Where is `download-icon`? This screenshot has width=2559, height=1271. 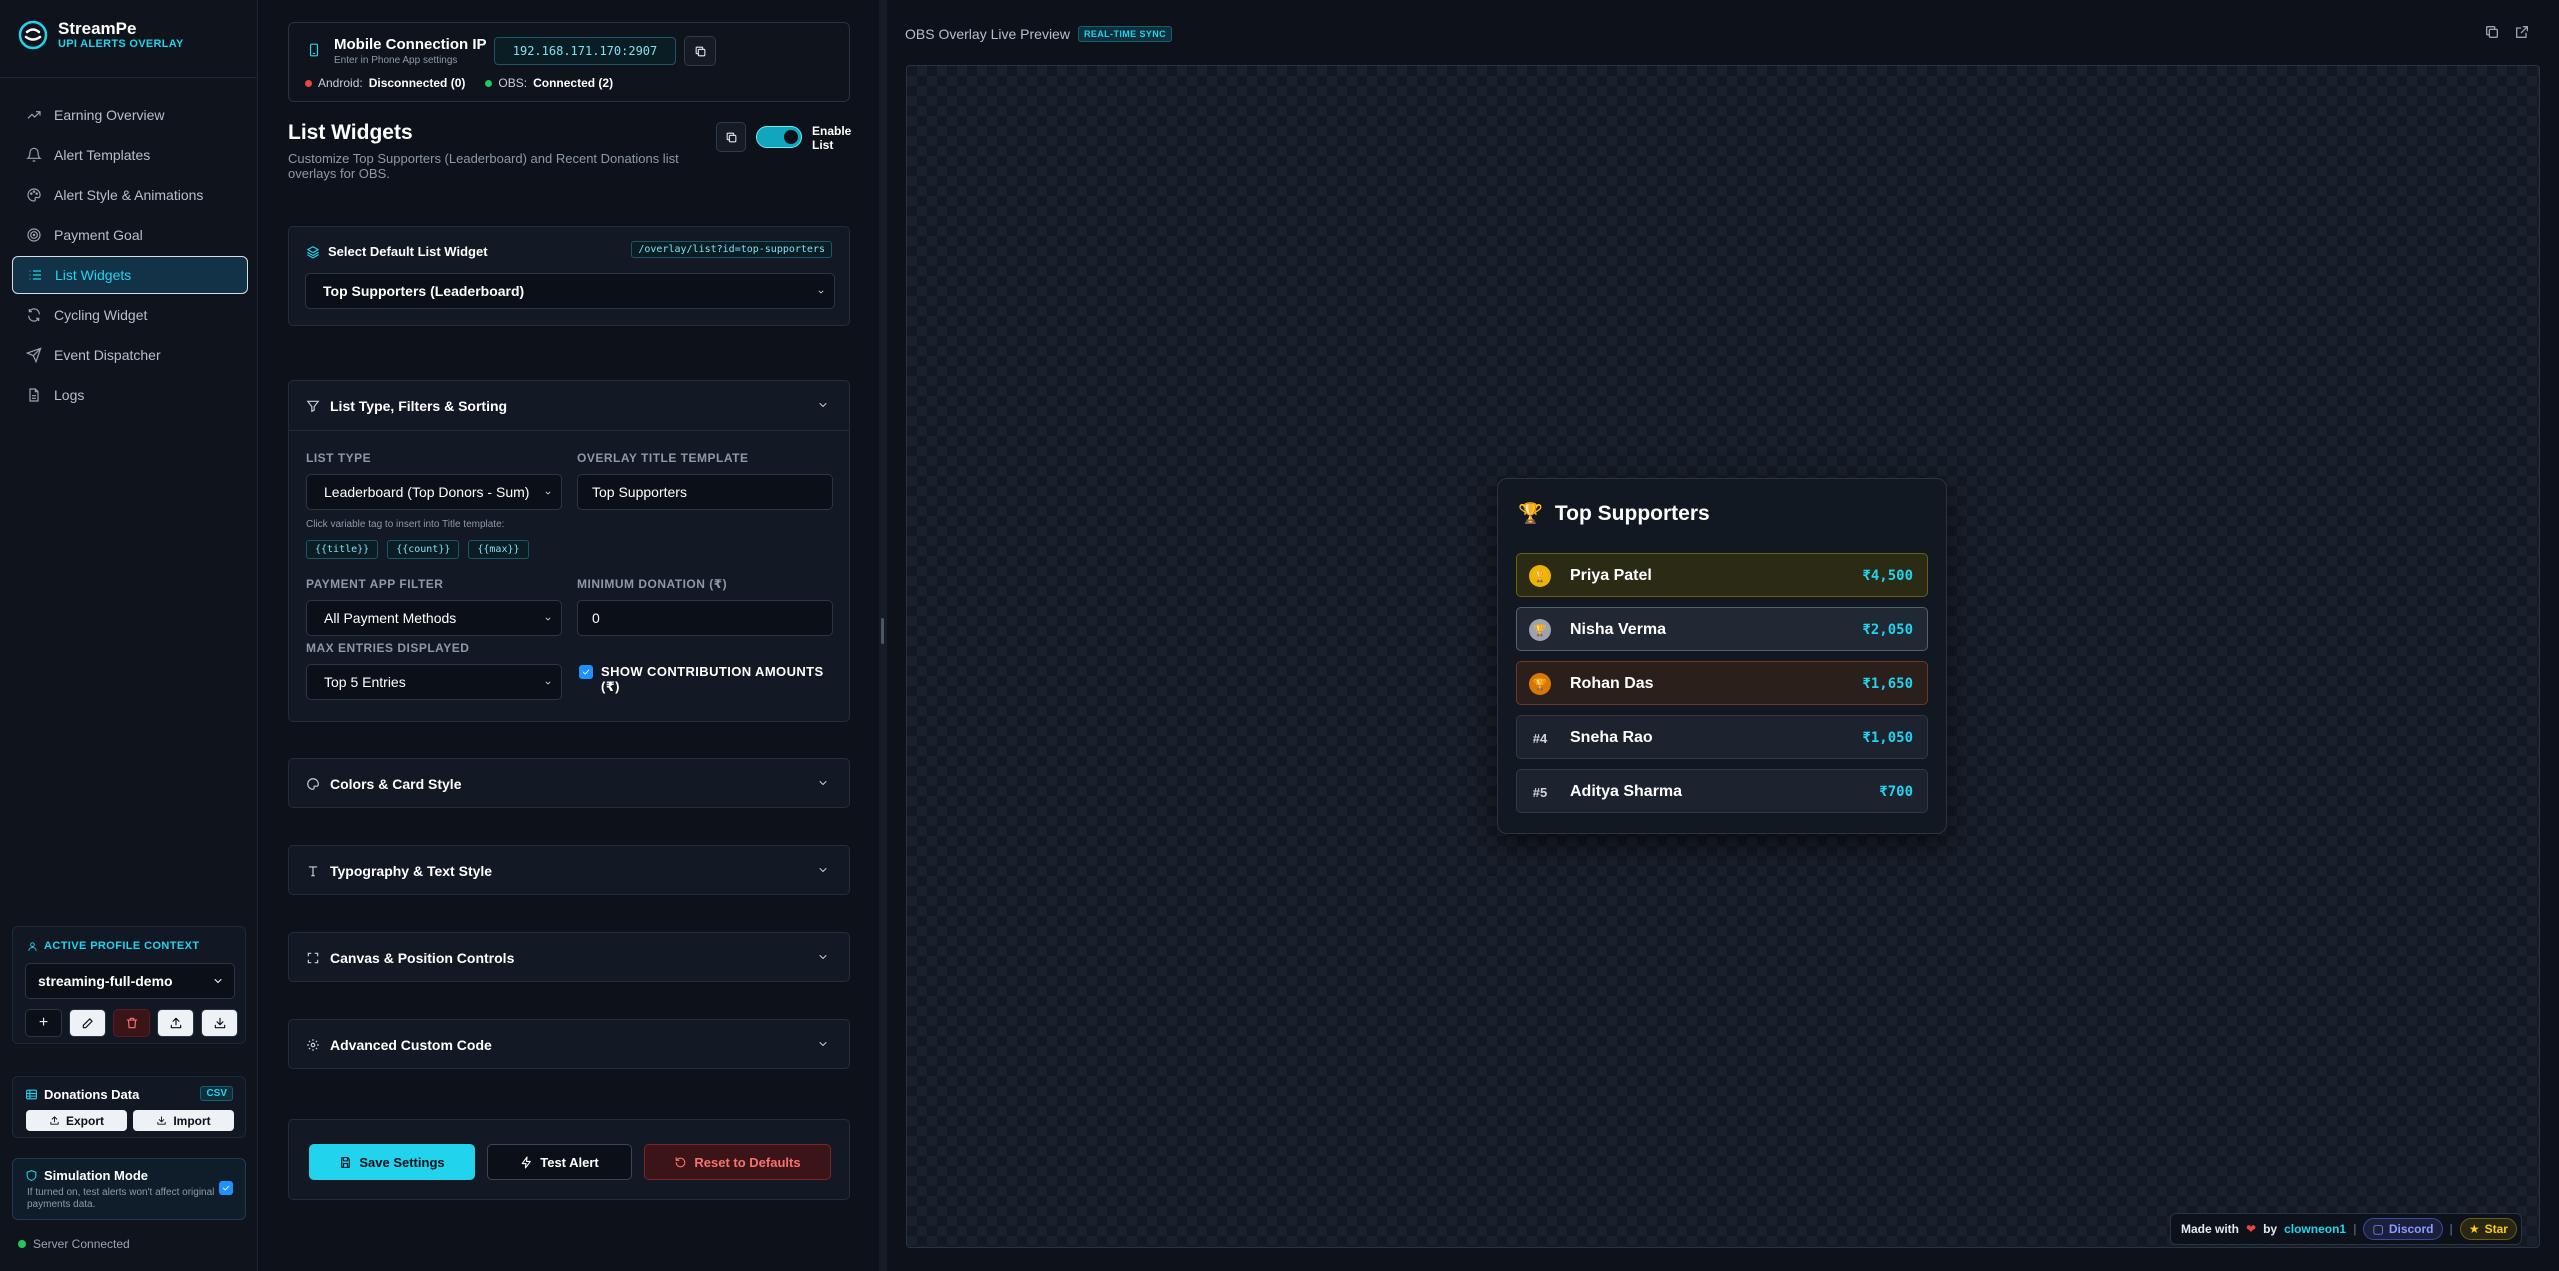
download-icon is located at coordinates (161, 1120).